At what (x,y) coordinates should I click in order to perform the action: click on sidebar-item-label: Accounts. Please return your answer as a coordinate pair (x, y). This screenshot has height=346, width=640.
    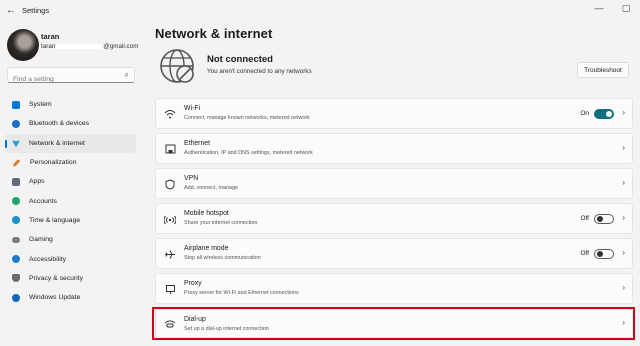
    Looking at the image, I should click on (43, 201).